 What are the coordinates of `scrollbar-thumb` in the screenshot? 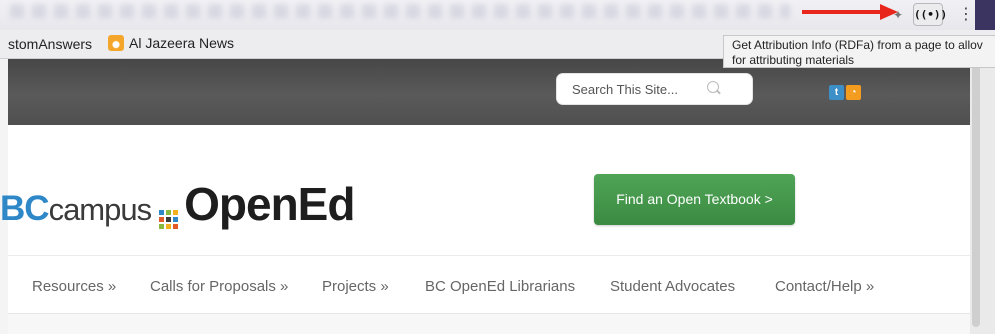 It's located at (976, 196).